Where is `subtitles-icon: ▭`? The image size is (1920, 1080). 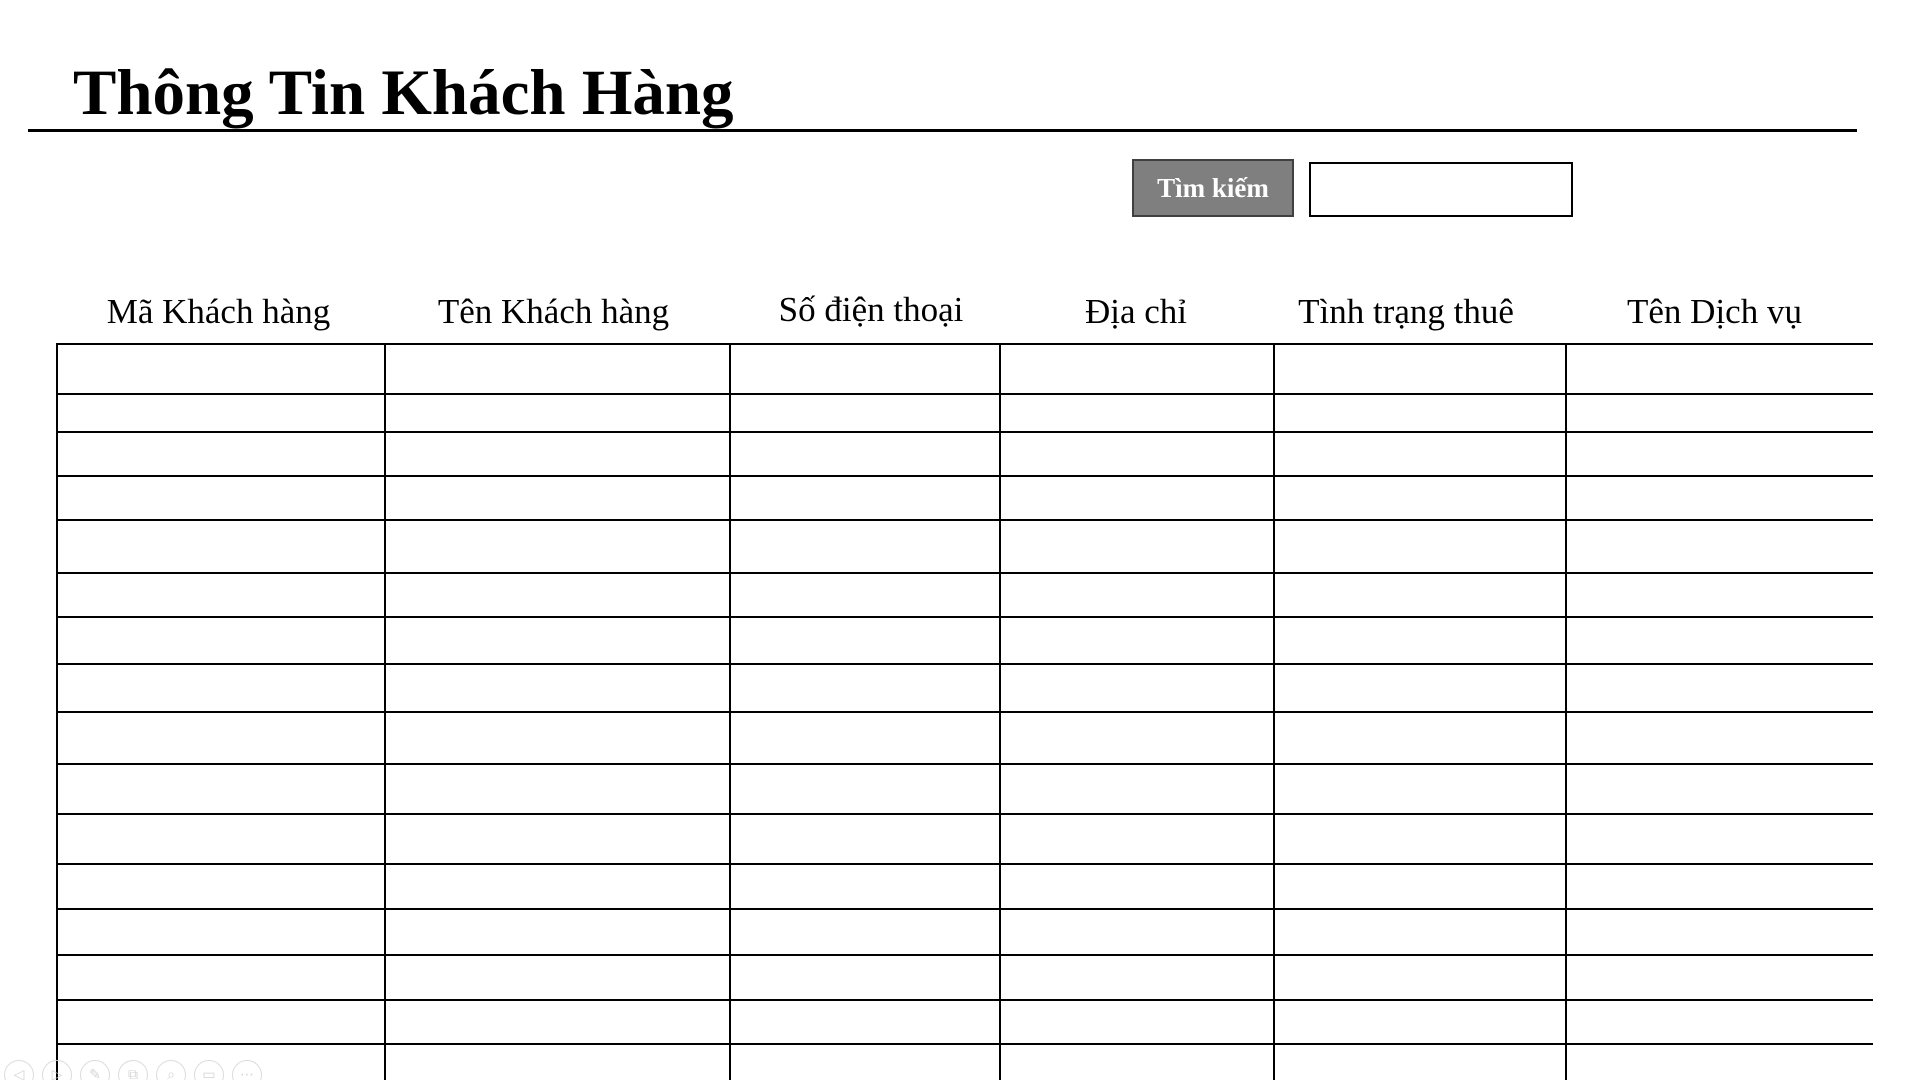
subtitles-icon: ▭ is located at coordinates (209, 1070).